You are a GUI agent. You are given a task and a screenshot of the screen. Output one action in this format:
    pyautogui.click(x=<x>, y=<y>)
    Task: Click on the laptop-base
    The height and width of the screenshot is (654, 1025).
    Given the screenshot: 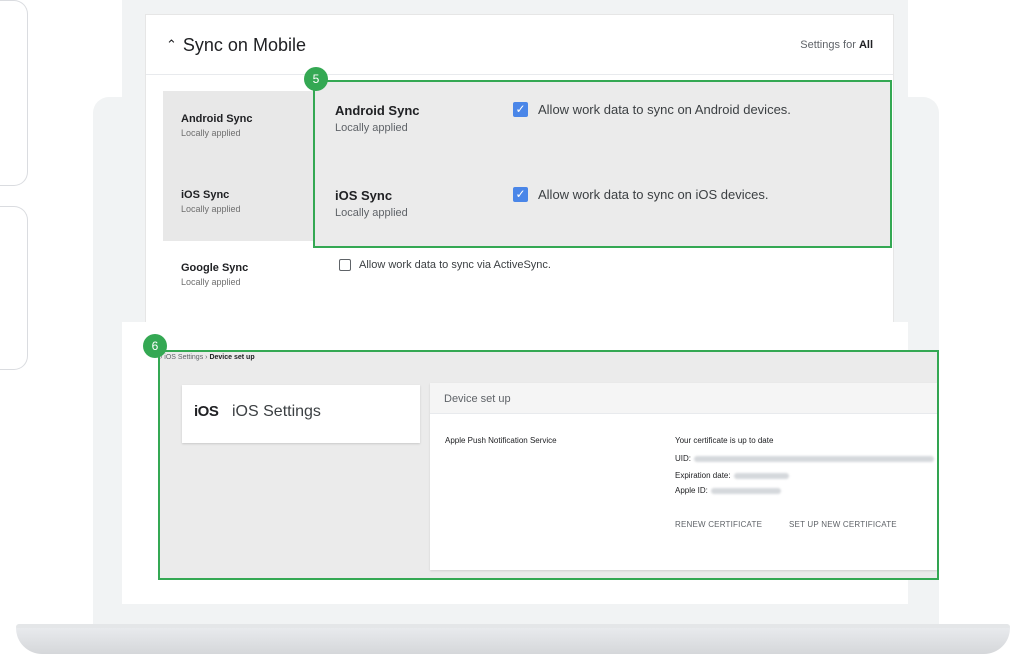 What is the action you would take?
    pyautogui.click(x=513, y=641)
    